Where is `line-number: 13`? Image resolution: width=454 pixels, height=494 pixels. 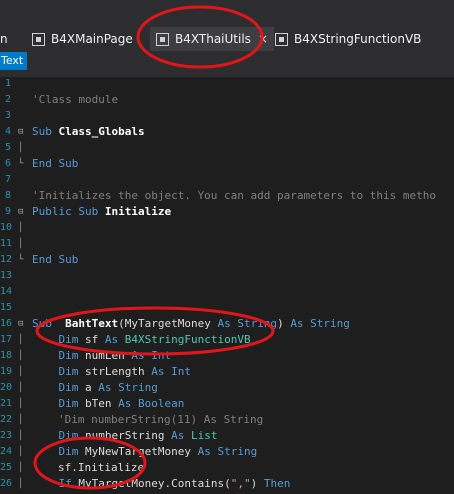
line-number: 13 is located at coordinates (6, 275).